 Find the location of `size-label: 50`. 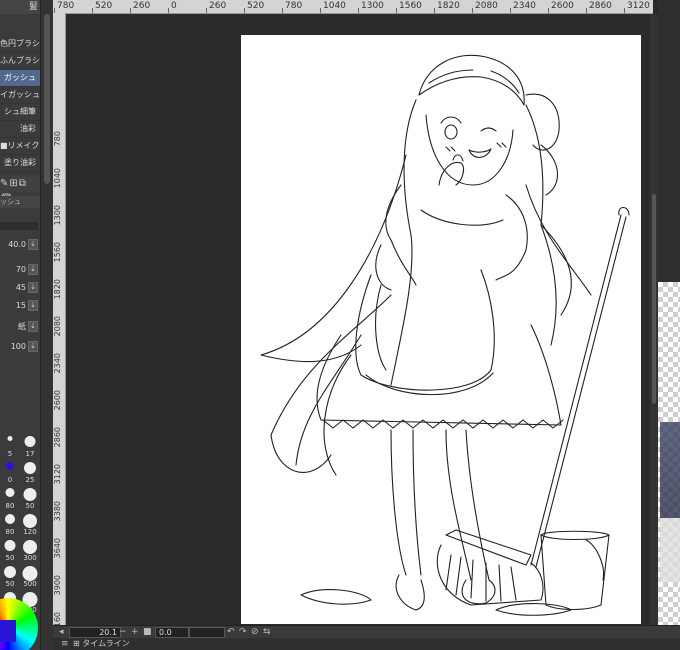

size-label: 50 is located at coordinates (10, 584).